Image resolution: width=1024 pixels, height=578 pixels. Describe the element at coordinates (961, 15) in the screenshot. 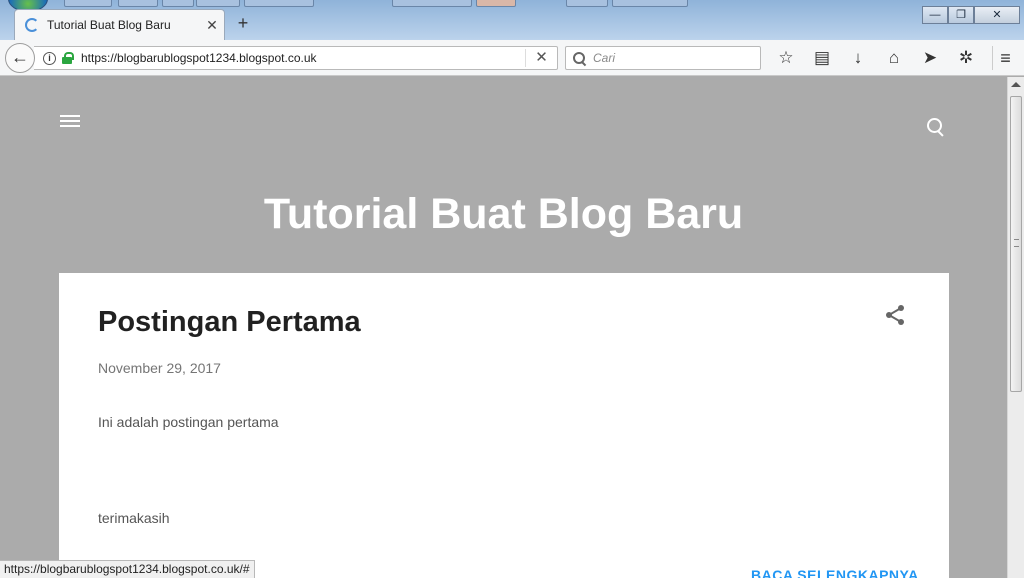

I see `maximize-button: ❐` at that location.